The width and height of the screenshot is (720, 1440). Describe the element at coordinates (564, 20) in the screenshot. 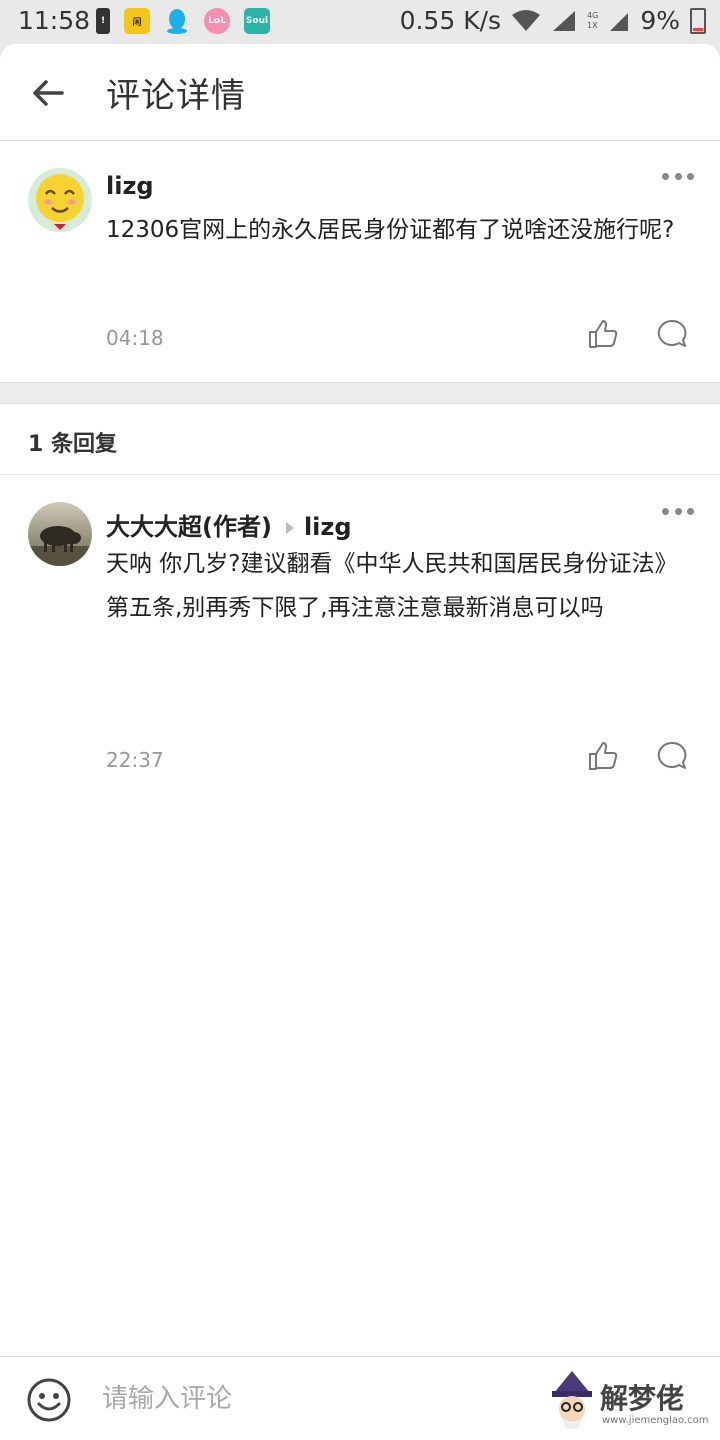

I see `signal-icon` at that location.